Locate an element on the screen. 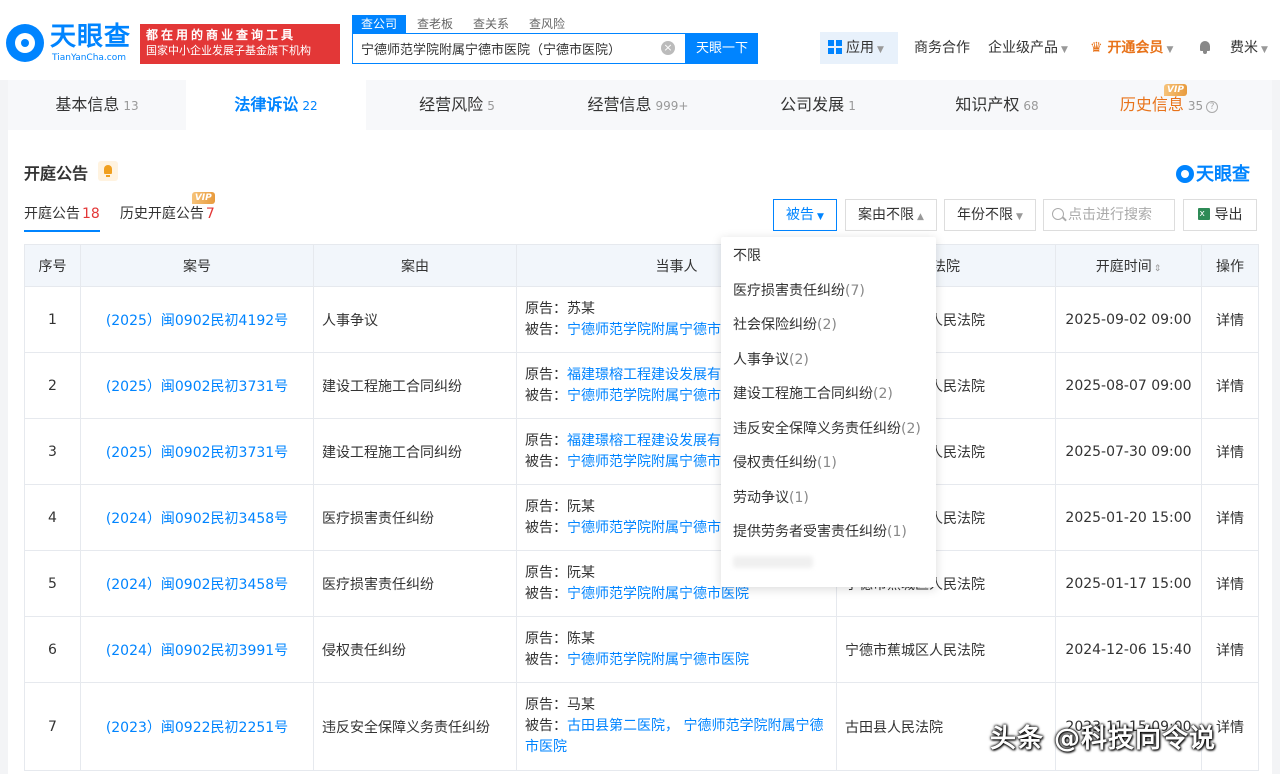  subtab-label: 历史开庭公告 is located at coordinates (161, 214).